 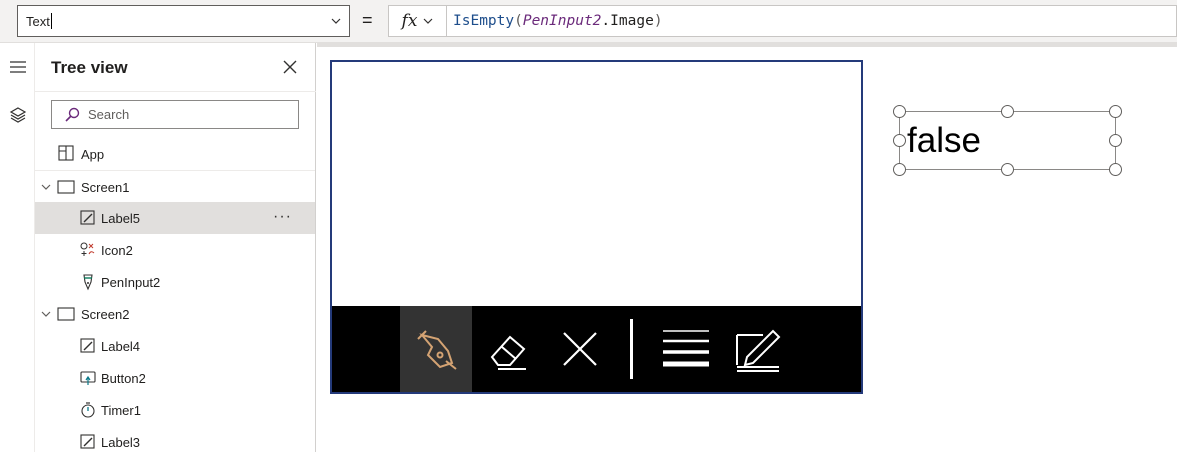 What do you see at coordinates (562, 21) in the screenshot?
I see `formula-control: PenInput2` at bounding box center [562, 21].